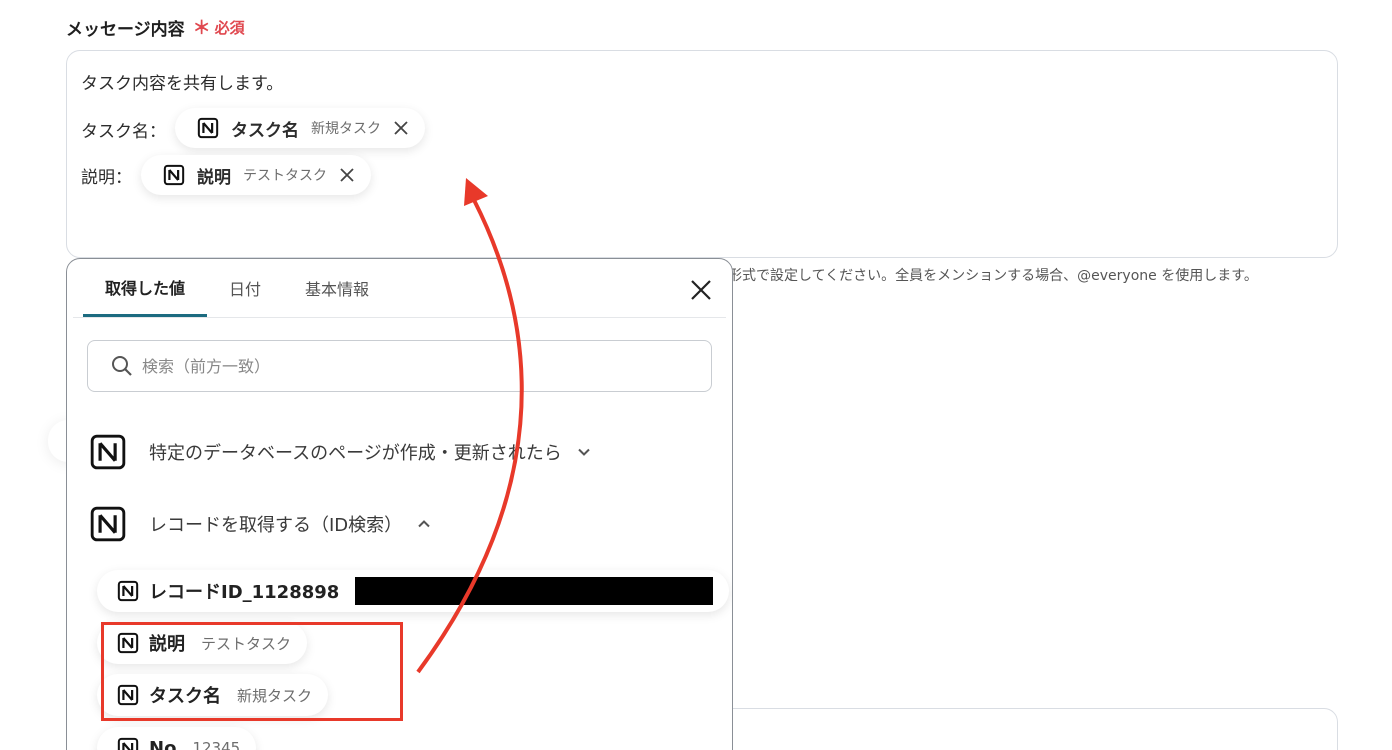 Image resolution: width=1392 pixels, height=750 pixels. I want to click on section-trigger-database: 特定のデータベースのページが作成・更新されたら, so click(340, 452).